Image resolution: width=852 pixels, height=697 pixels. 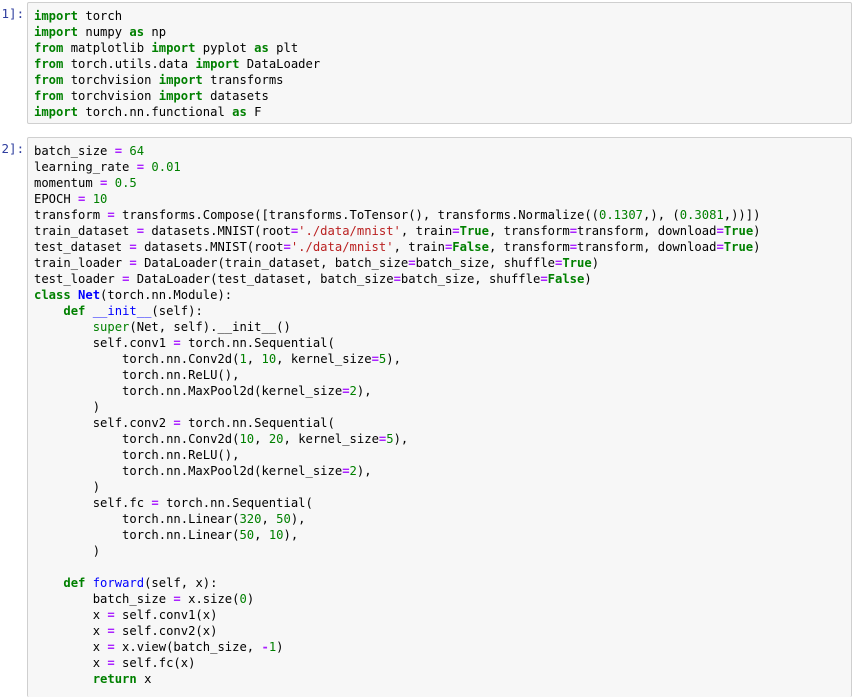 I want to click on code-token: , transform, so click(x=529, y=231).